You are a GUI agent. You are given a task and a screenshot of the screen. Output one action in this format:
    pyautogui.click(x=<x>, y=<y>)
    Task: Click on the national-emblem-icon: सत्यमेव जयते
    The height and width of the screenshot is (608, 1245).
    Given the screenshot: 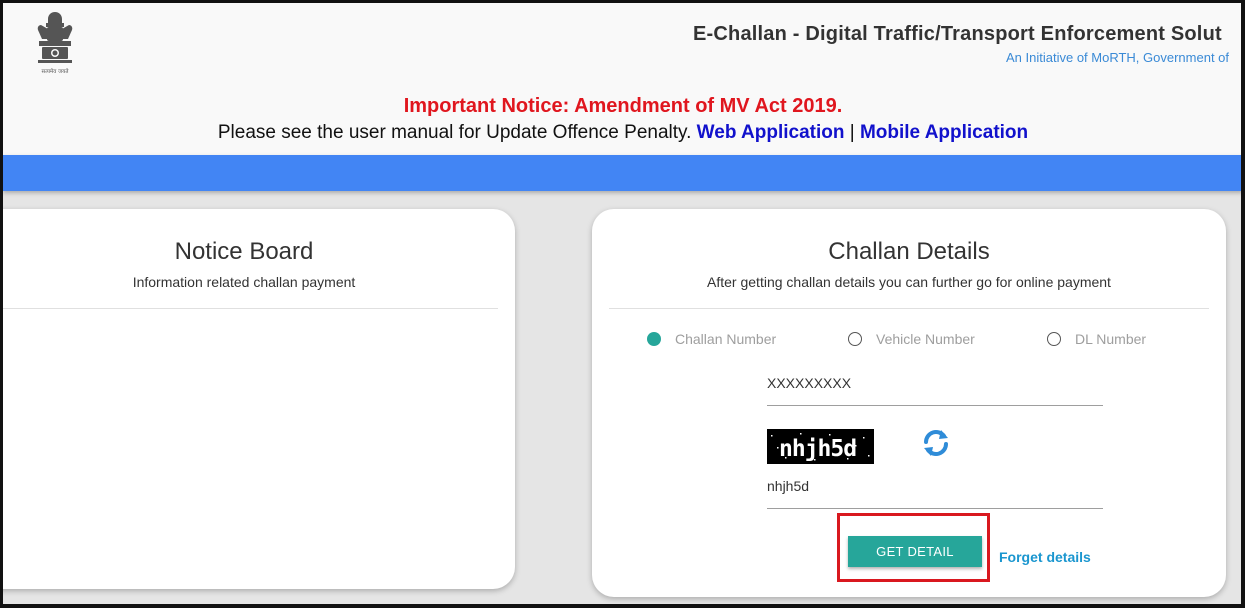 What is the action you would take?
    pyautogui.click(x=55, y=43)
    